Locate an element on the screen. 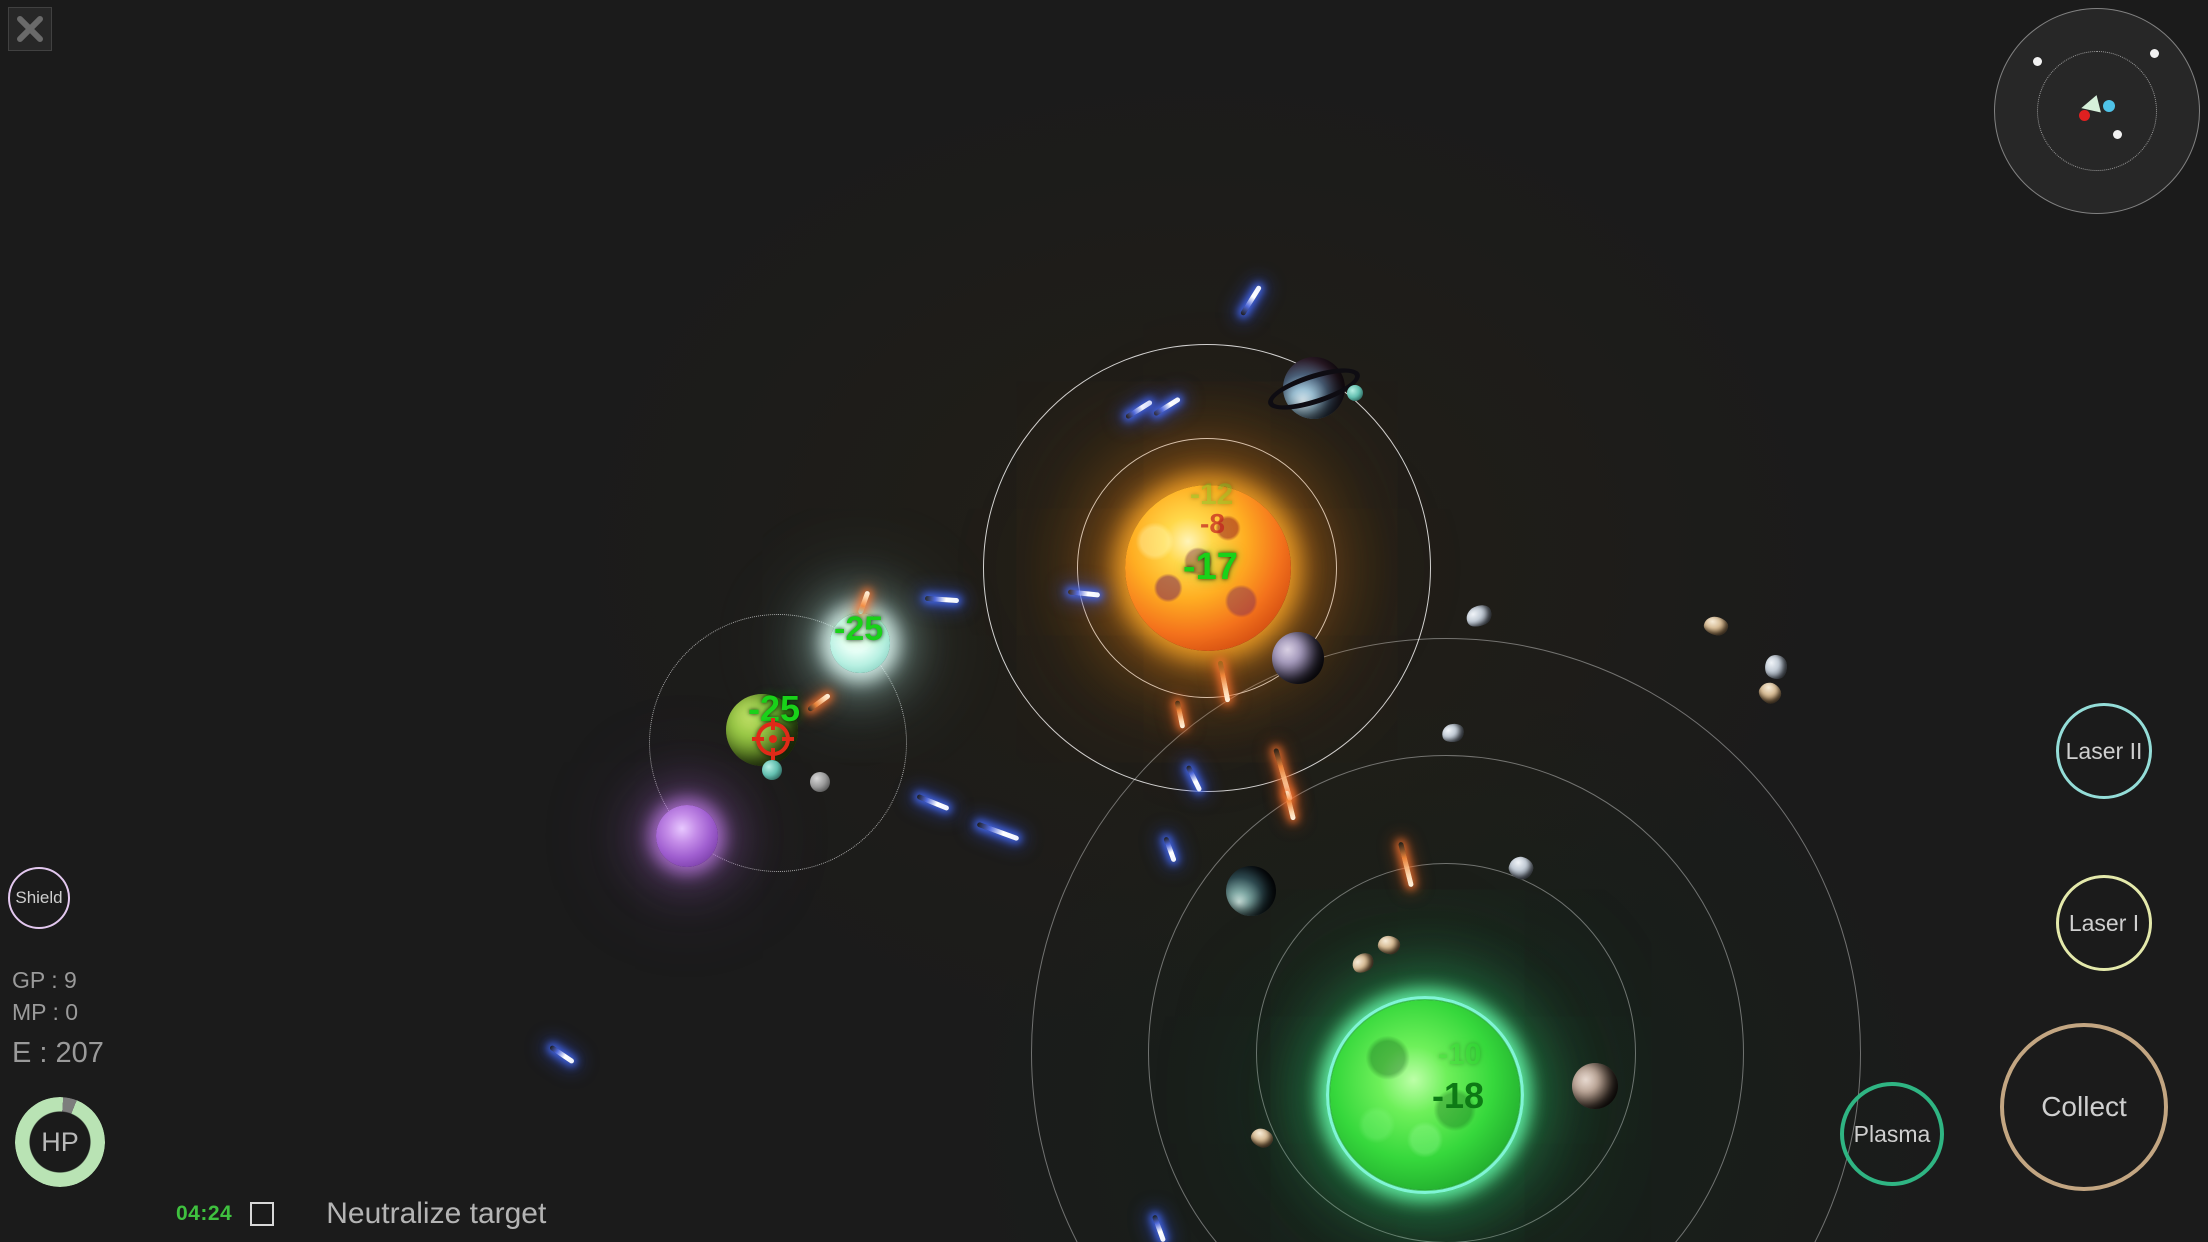 This screenshot has width=2208, height=1242. green-star-rim is located at coordinates (1425, 1095).